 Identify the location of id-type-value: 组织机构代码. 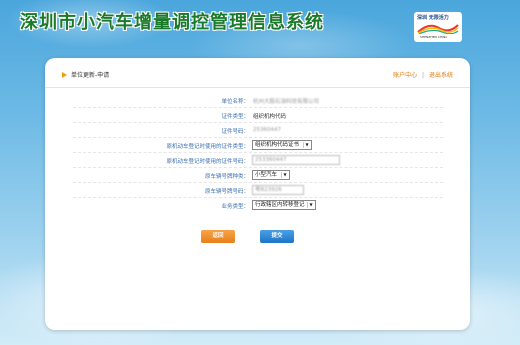
(270, 117).